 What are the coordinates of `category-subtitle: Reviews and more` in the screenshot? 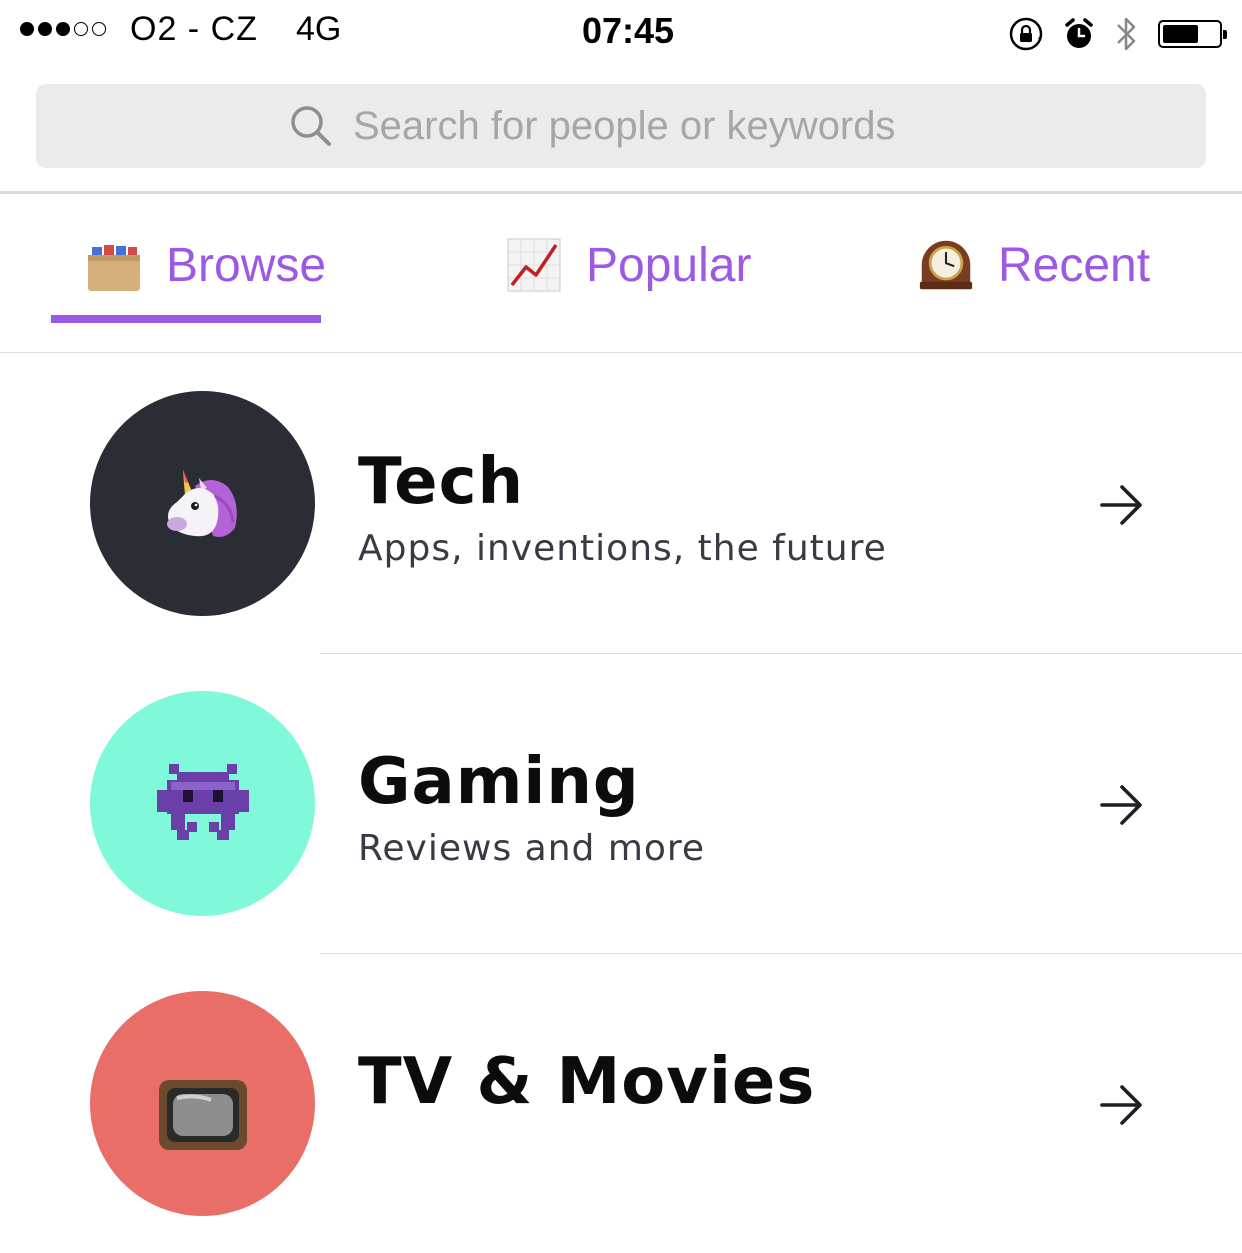 It's located at (532, 848).